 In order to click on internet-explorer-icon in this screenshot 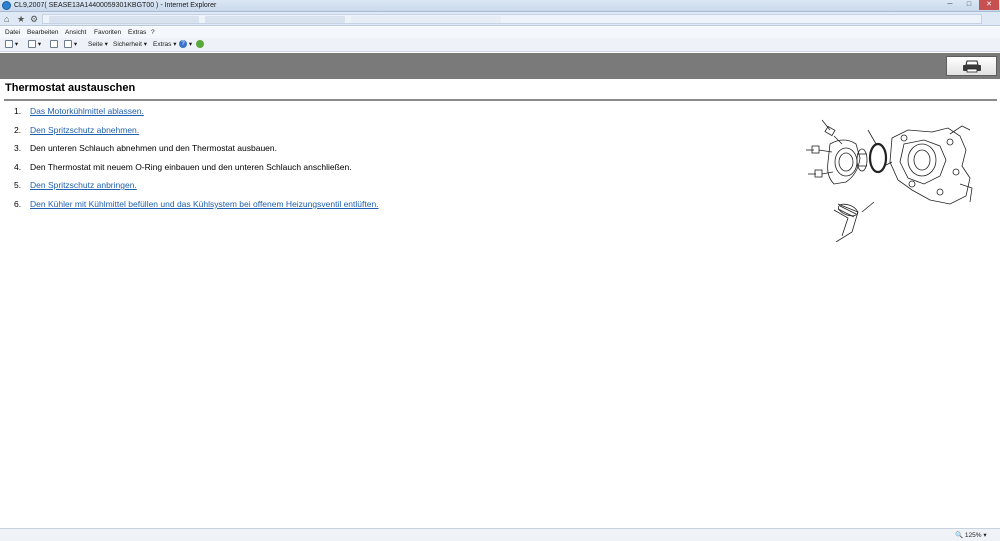, I will do `click(6, 5)`.